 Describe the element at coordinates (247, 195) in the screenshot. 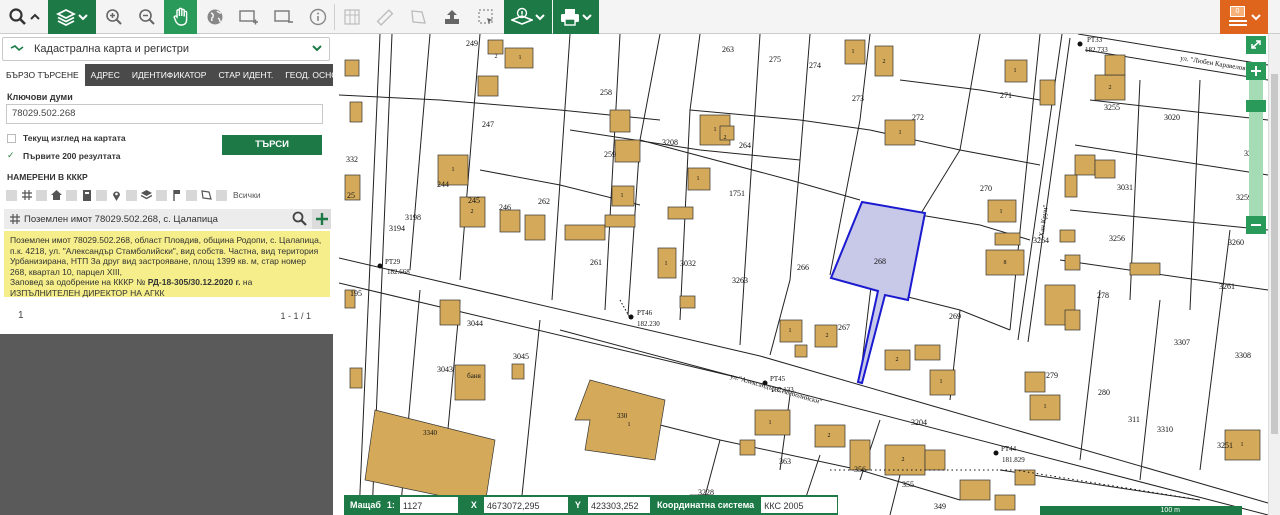

I see `filter-all-label: Всички` at that location.